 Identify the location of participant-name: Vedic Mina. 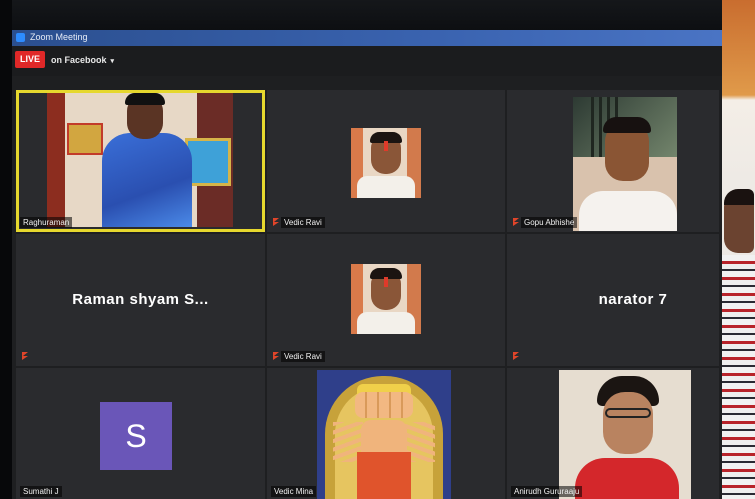
(294, 491).